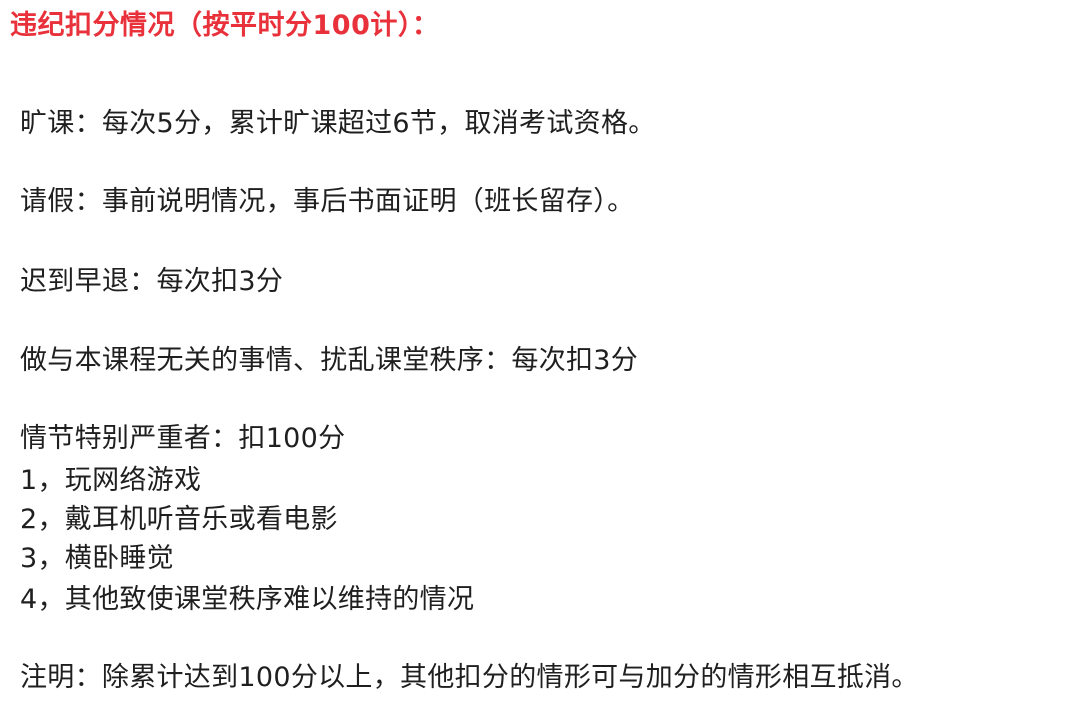 The height and width of the screenshot is (709, 1084). I want to click on rule-classroom-disruption: 做与本课程无关的事情、扰乱课堂秩序：每次扣3分, so click(329, 360).